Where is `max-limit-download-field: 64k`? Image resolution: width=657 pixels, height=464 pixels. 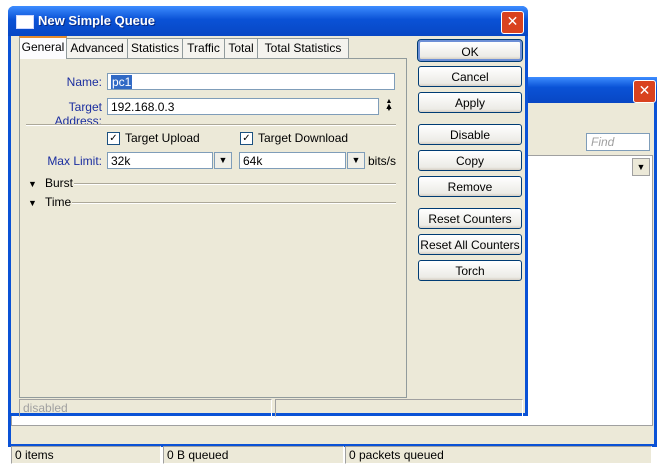
max-limit-download-field: 64k is located at coordinates (292, 160).